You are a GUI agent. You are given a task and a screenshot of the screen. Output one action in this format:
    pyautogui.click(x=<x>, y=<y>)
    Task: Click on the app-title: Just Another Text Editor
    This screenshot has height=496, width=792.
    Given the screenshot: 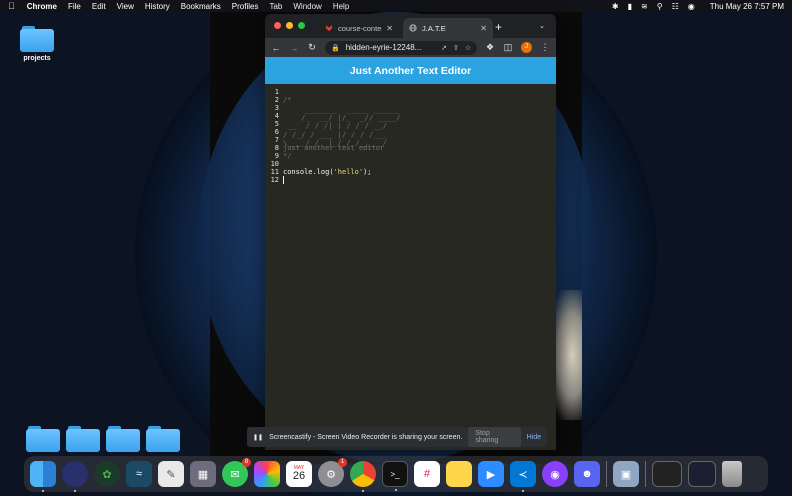 What is the action you would take?
    pyautogui.click(x=410, y=70)
    